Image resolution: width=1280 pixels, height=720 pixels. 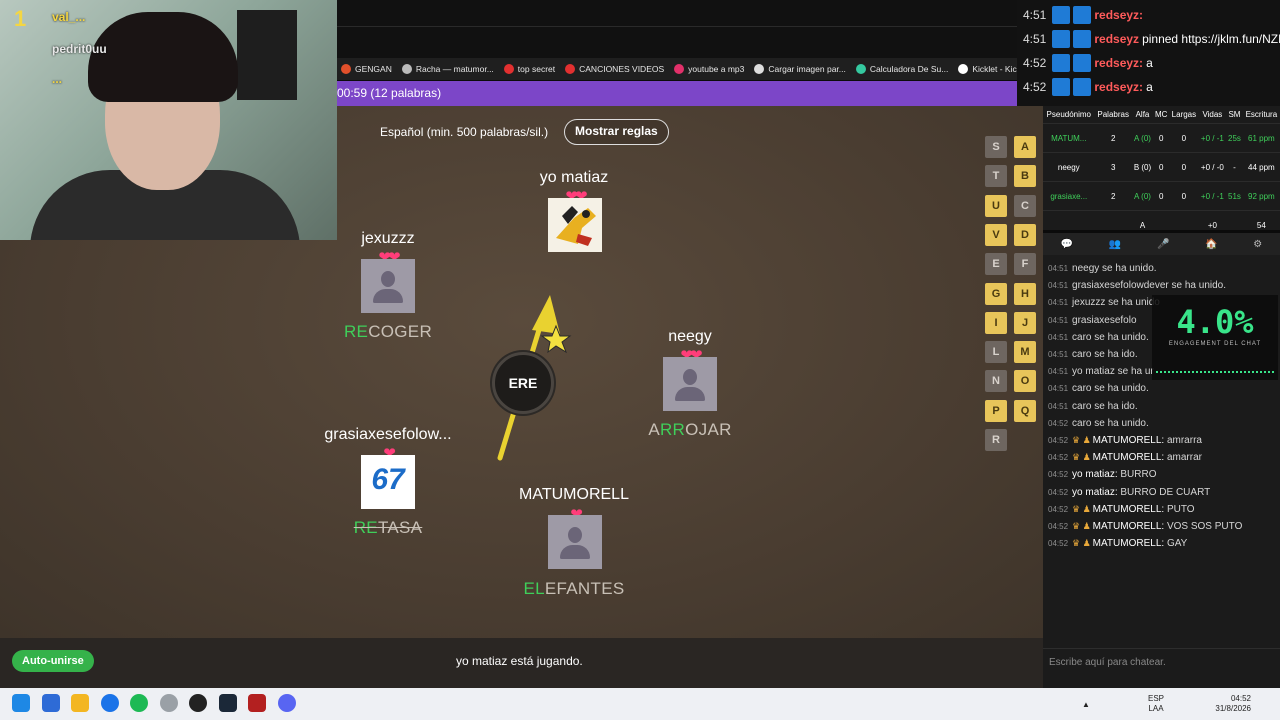 What do you see at coordinates (1104, 302) in the screenshot?
I see `chat-message: 04:51 jexuzzz se ha unido` at bounding box center [1104, 302].